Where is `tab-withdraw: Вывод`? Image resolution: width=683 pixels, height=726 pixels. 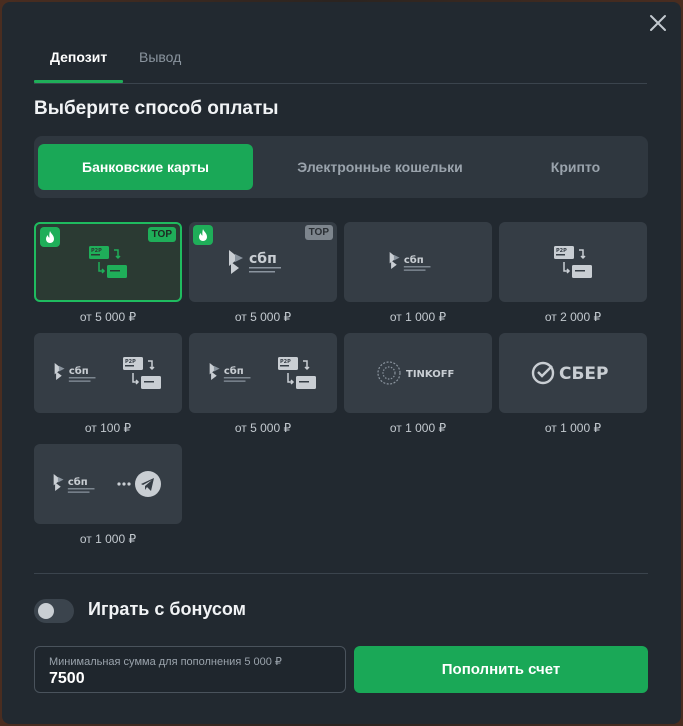 tab-withdraw: Вывод is located at coordinates (160, 57).